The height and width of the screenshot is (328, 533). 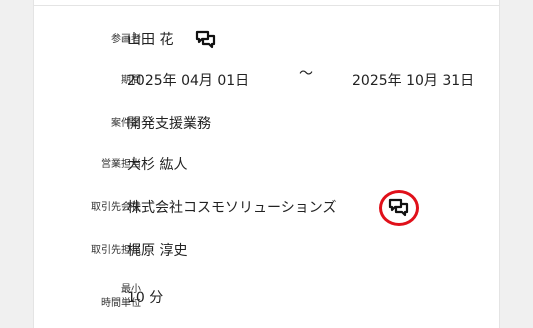 I want to click on min-time-unit-value: 10 分, so click(x=145, y=298).